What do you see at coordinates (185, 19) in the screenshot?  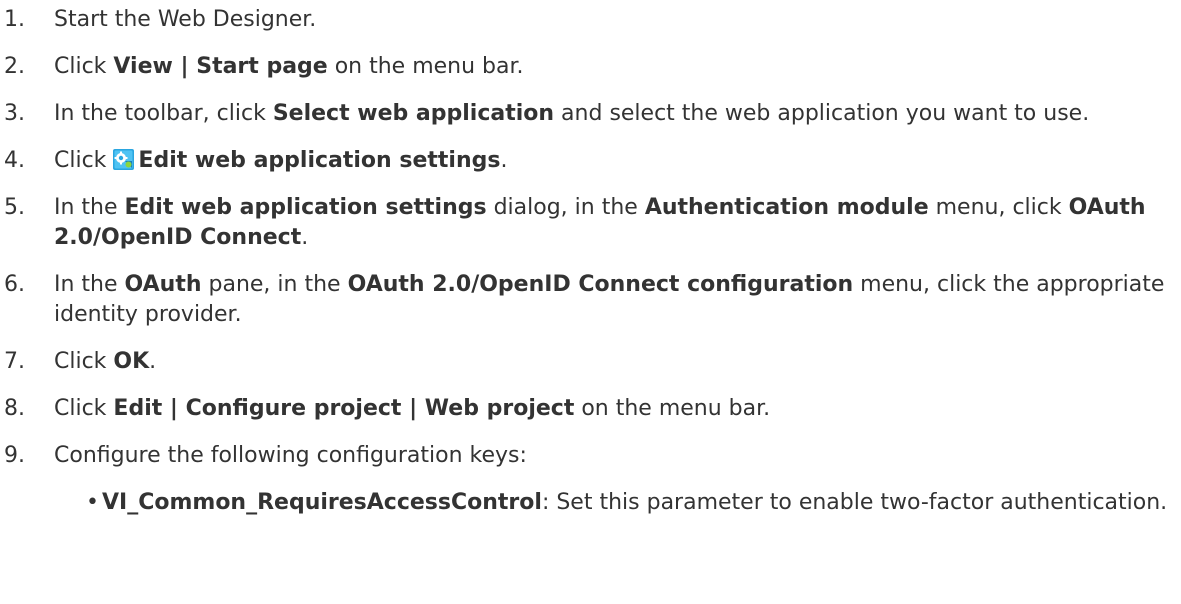 I see `step-text: Start the Web Designer.` at bounding box center [185, 19].